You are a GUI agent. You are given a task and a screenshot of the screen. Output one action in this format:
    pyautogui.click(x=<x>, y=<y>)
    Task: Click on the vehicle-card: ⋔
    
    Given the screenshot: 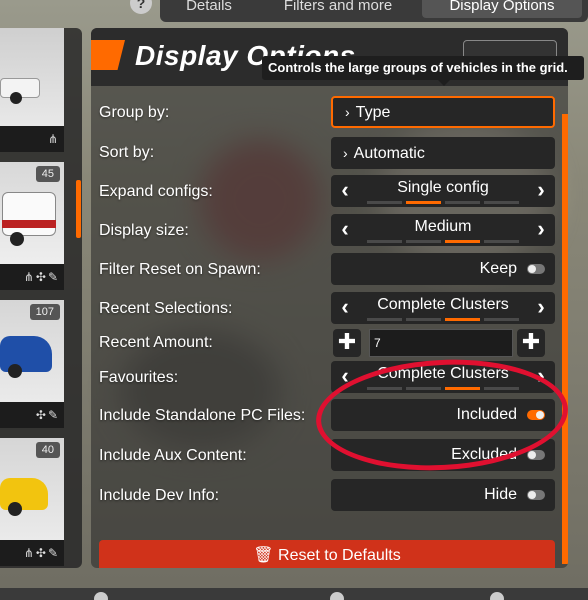 What is the action you would take?
    pyautogui.click(x=32, y=90)
    